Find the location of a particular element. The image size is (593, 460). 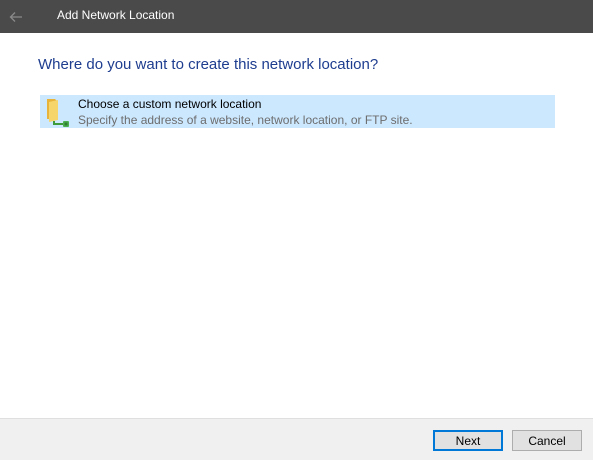

back-arrow-icon is located at coordinates (15, 16).